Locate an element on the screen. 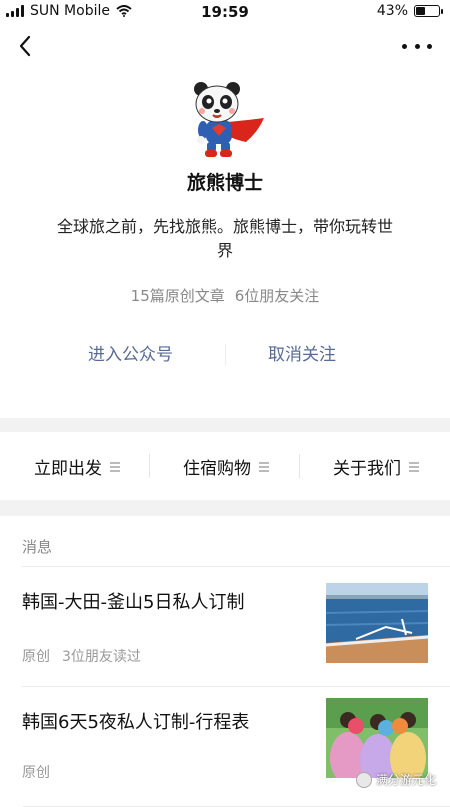  chevron-left-icon is located at coordinates (26, 46).